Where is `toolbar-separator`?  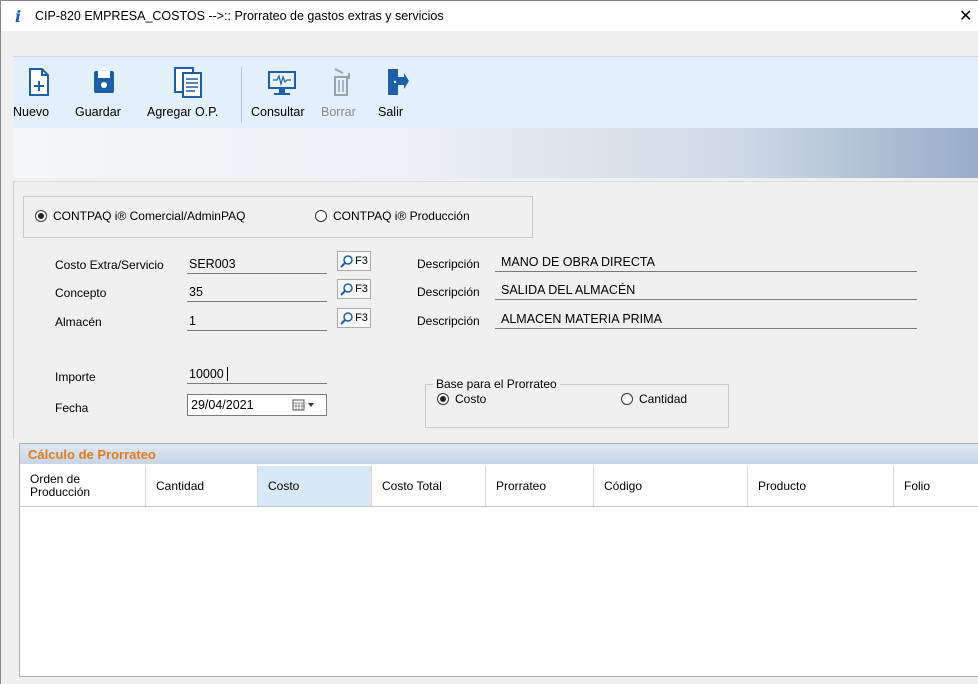 toolbar-separator is located at coordinates (241, 95).